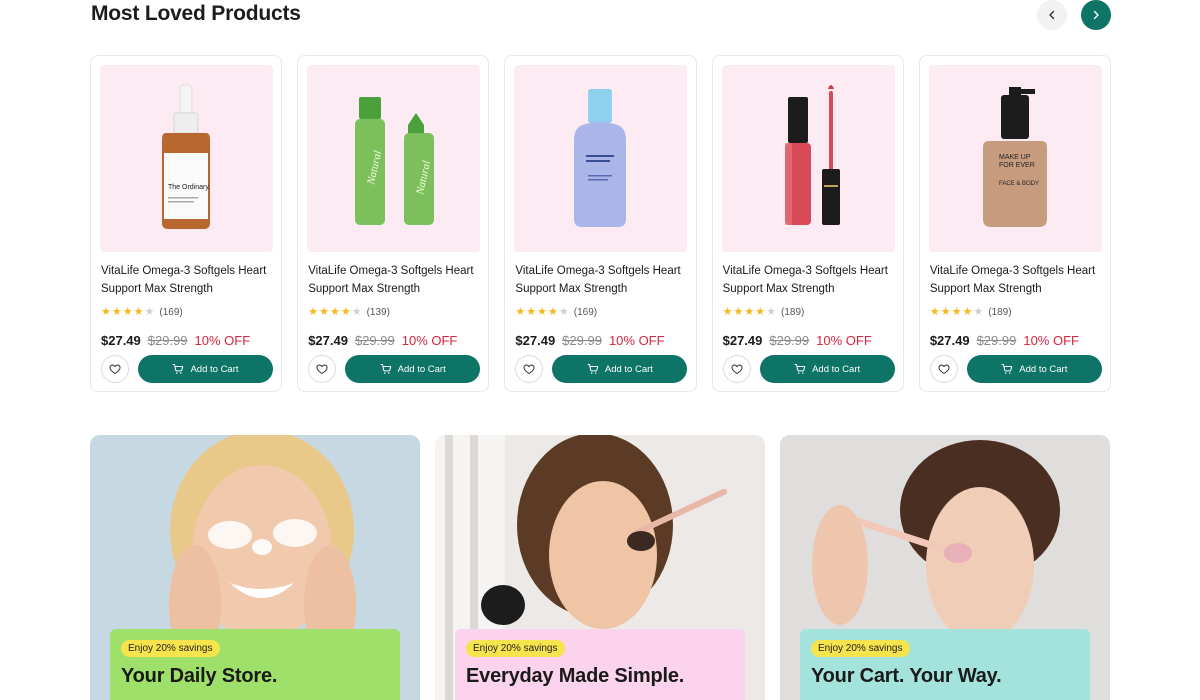 Image resolution: width=1200 pixels, height=700 pixels. What do you see at coordinates (1019, 184) in the screenshot?
I see `svg-text: FACE & BODY` at bounding box center [1019, 184].